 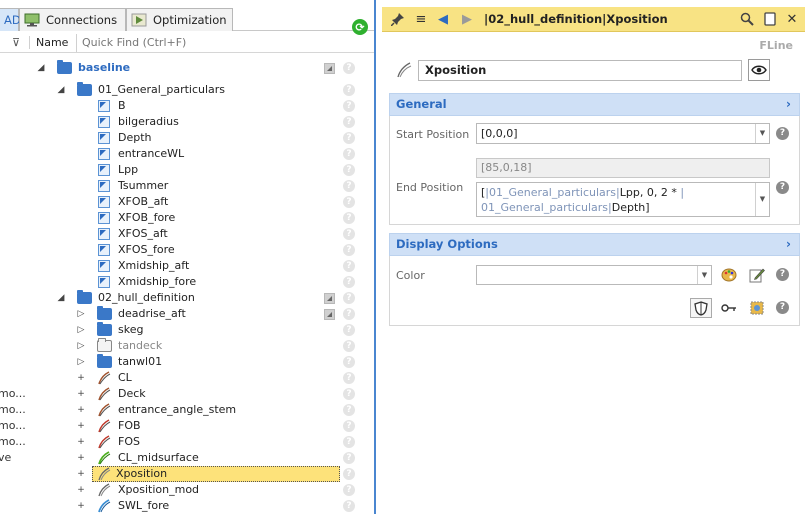 I want to click on tree-row-curve: mo... + entrance_angle_stem ?, so click(x=187, y=410).